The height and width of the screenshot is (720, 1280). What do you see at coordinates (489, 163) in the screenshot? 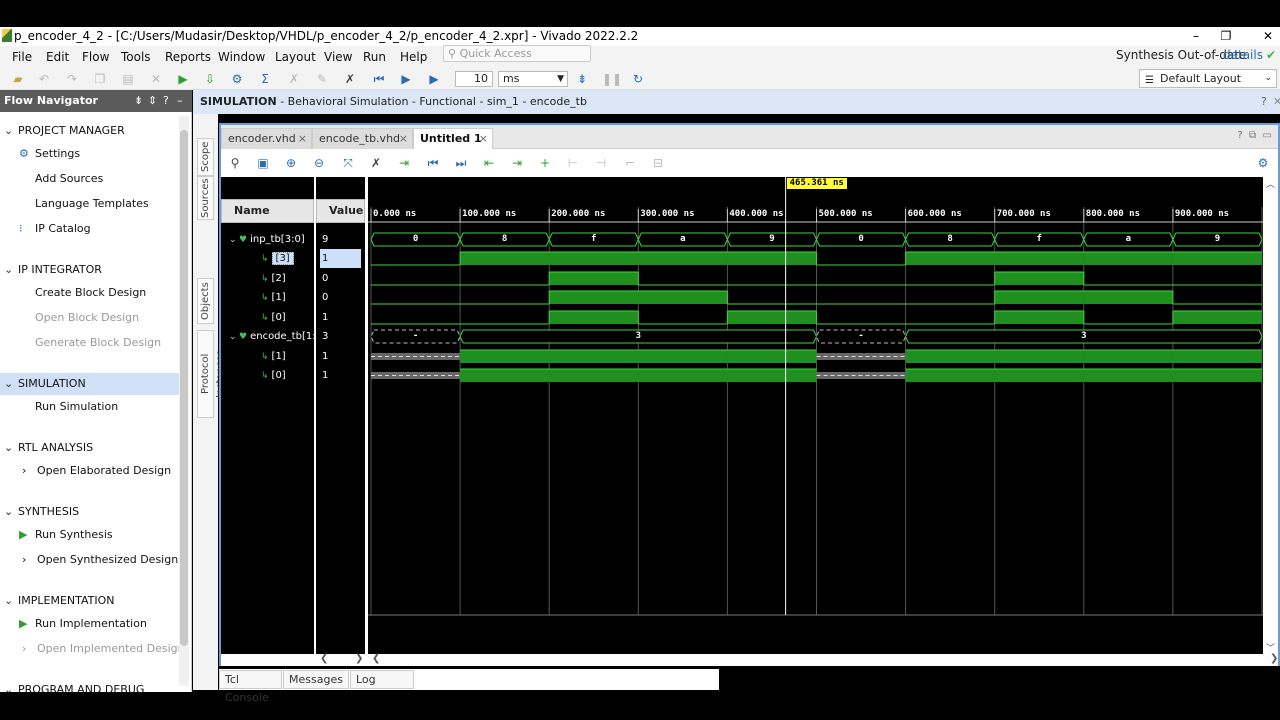
I see `previous-transition-icon: ⇤` at bounding box center [489, 163].